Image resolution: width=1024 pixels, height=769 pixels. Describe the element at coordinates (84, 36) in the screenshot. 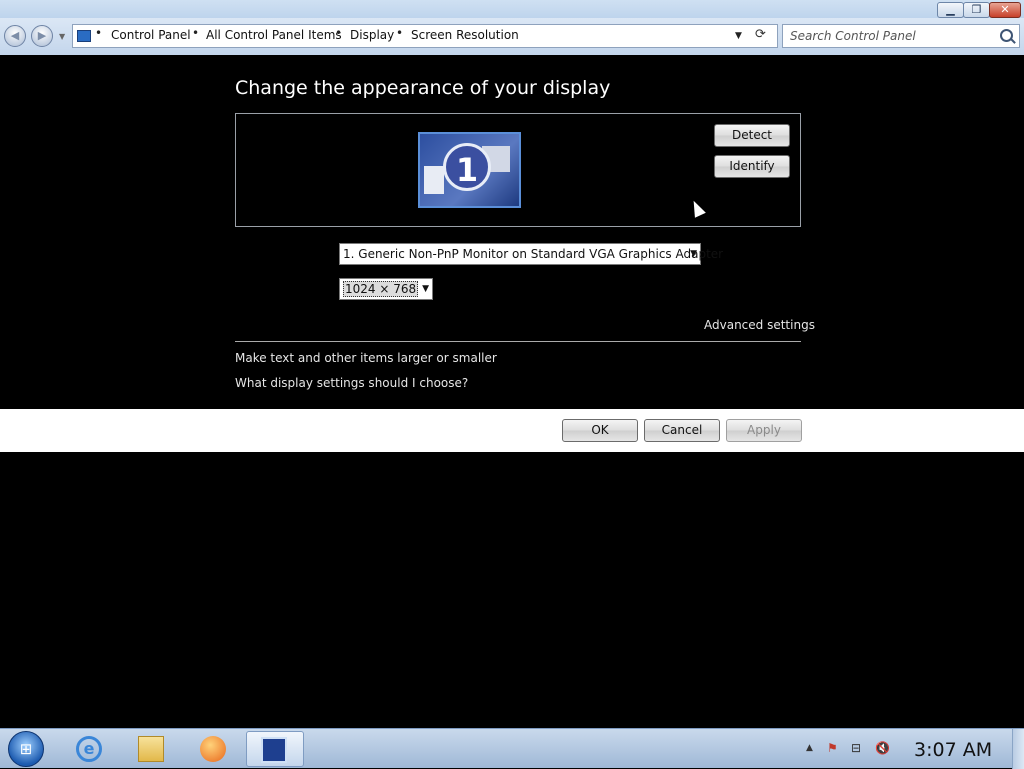

I see `control-panel-icon` at that location.